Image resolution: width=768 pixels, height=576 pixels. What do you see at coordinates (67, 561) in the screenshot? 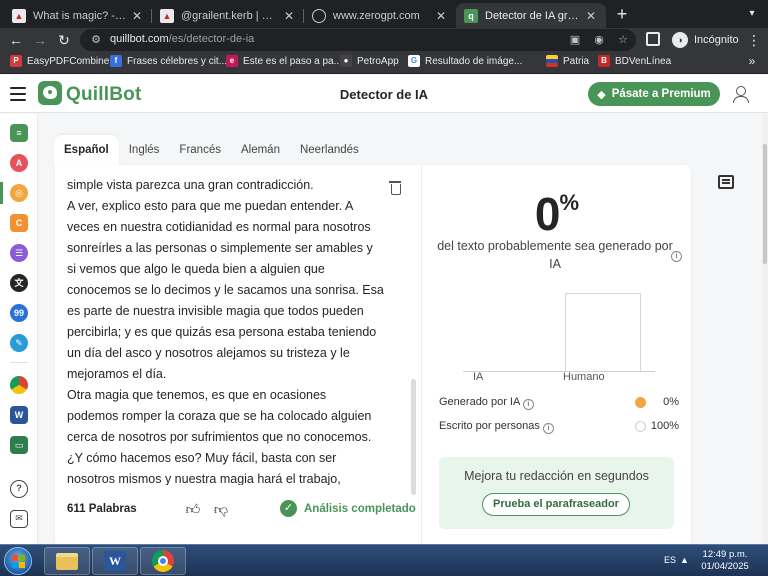
I see `explorer-taskbar-button` at bounding box center [67, 561].